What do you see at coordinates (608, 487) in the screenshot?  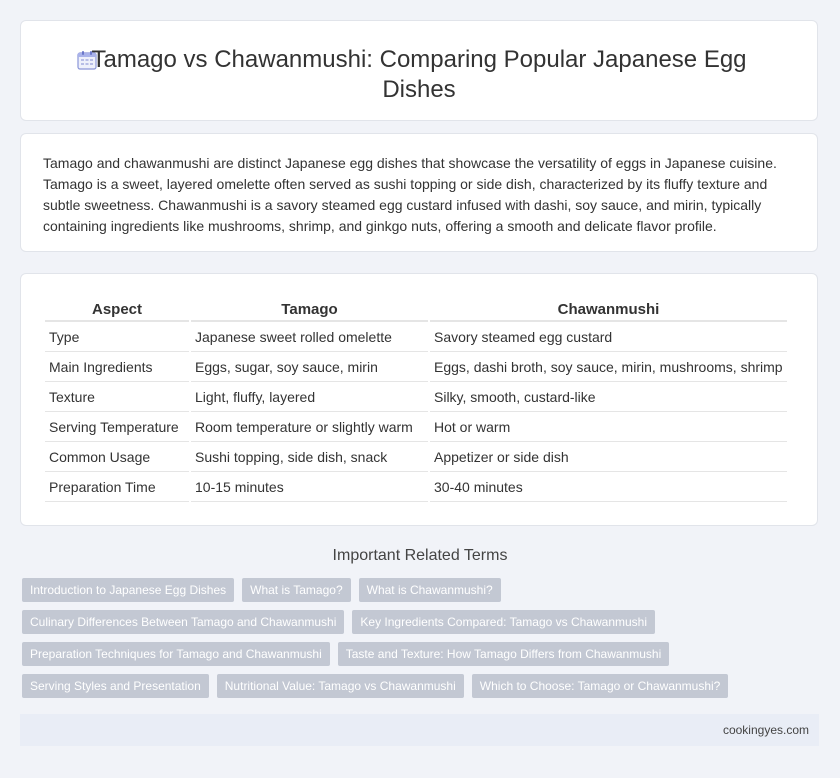 I see `table-cell: 30-40 minutes` at bounding box center [608, 487].